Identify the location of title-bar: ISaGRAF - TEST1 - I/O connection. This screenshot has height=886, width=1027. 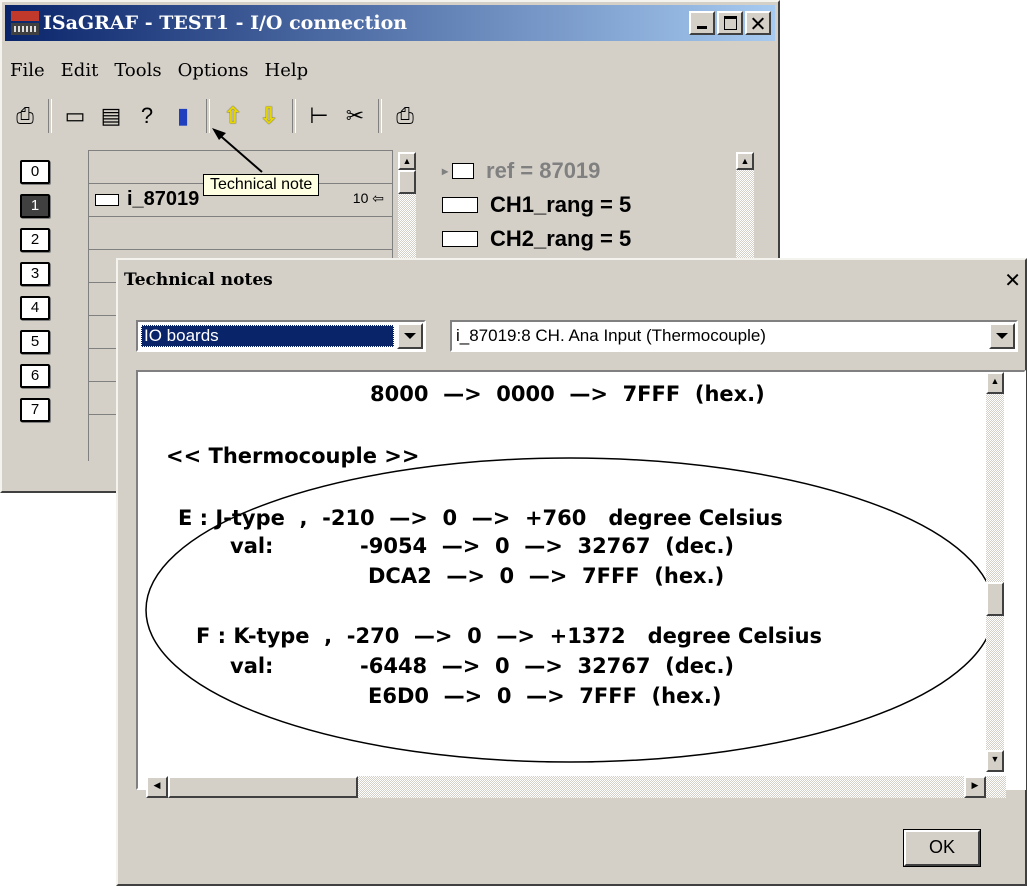
(390, 23).